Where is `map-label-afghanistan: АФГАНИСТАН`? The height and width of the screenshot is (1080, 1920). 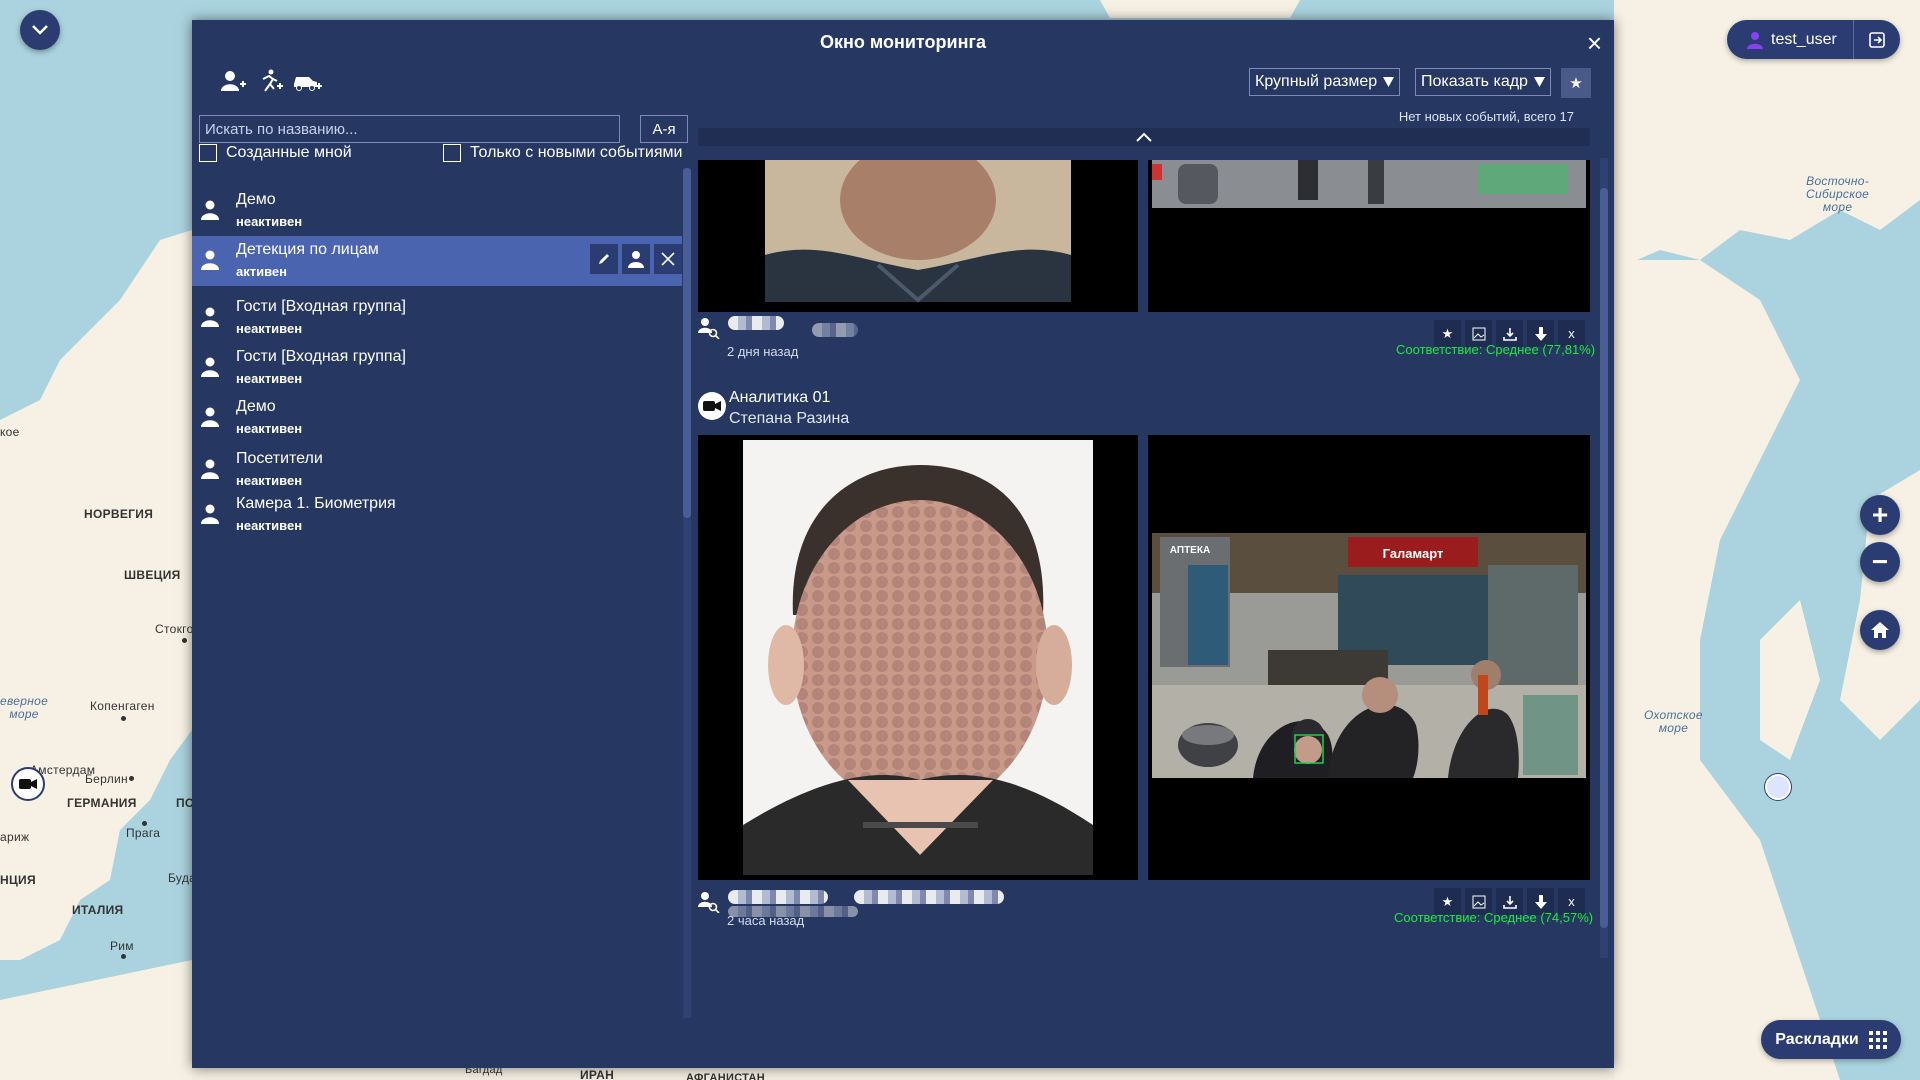 map-label-afghanistan: АФГАНИСТАН is located at coordinates (725, 1076).